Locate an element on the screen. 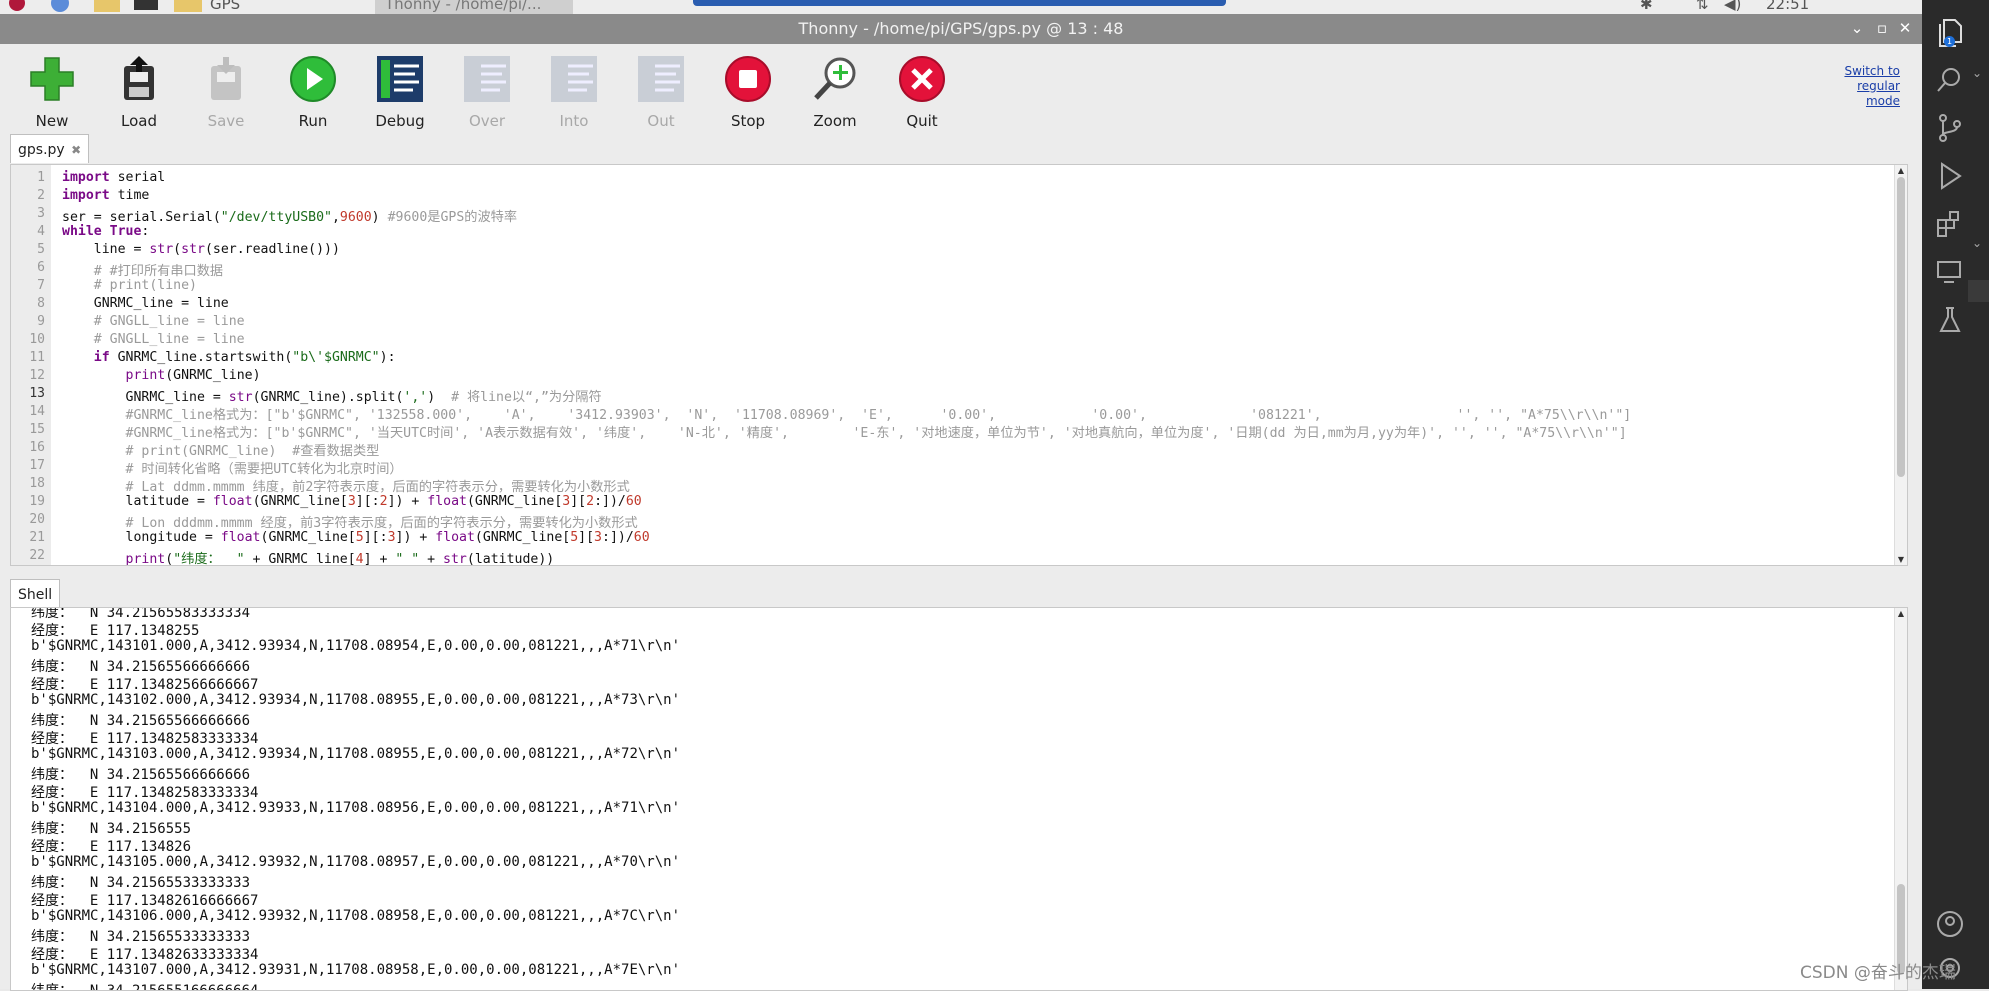  taskbar-folder-label: GPS is located at coordinates (225, 6).